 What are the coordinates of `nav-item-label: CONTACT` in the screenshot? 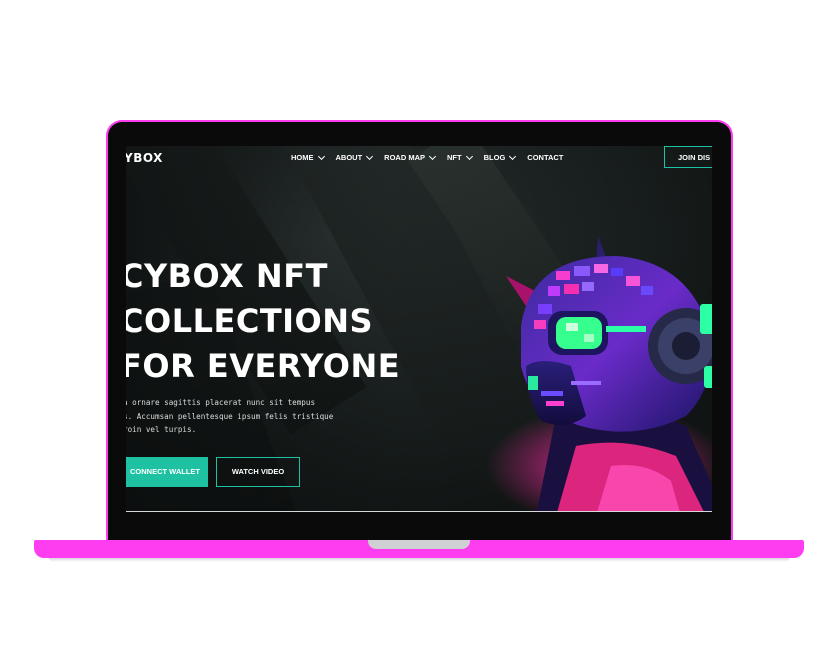 It's located at (545, 157).